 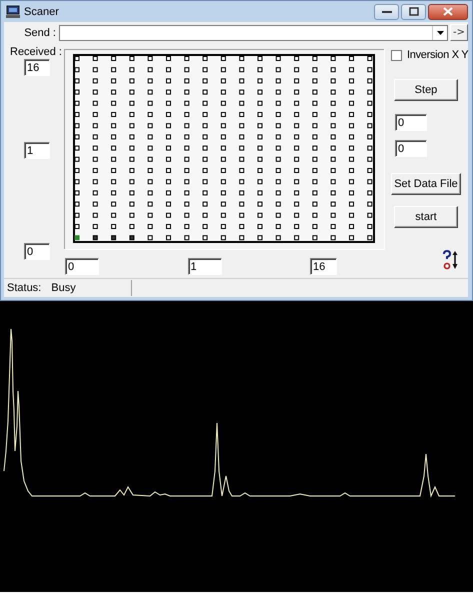 What do you see at coordinates (63, 288) in the screenshot?
I see `status-value: Busy` at bounding box center [63, 288].